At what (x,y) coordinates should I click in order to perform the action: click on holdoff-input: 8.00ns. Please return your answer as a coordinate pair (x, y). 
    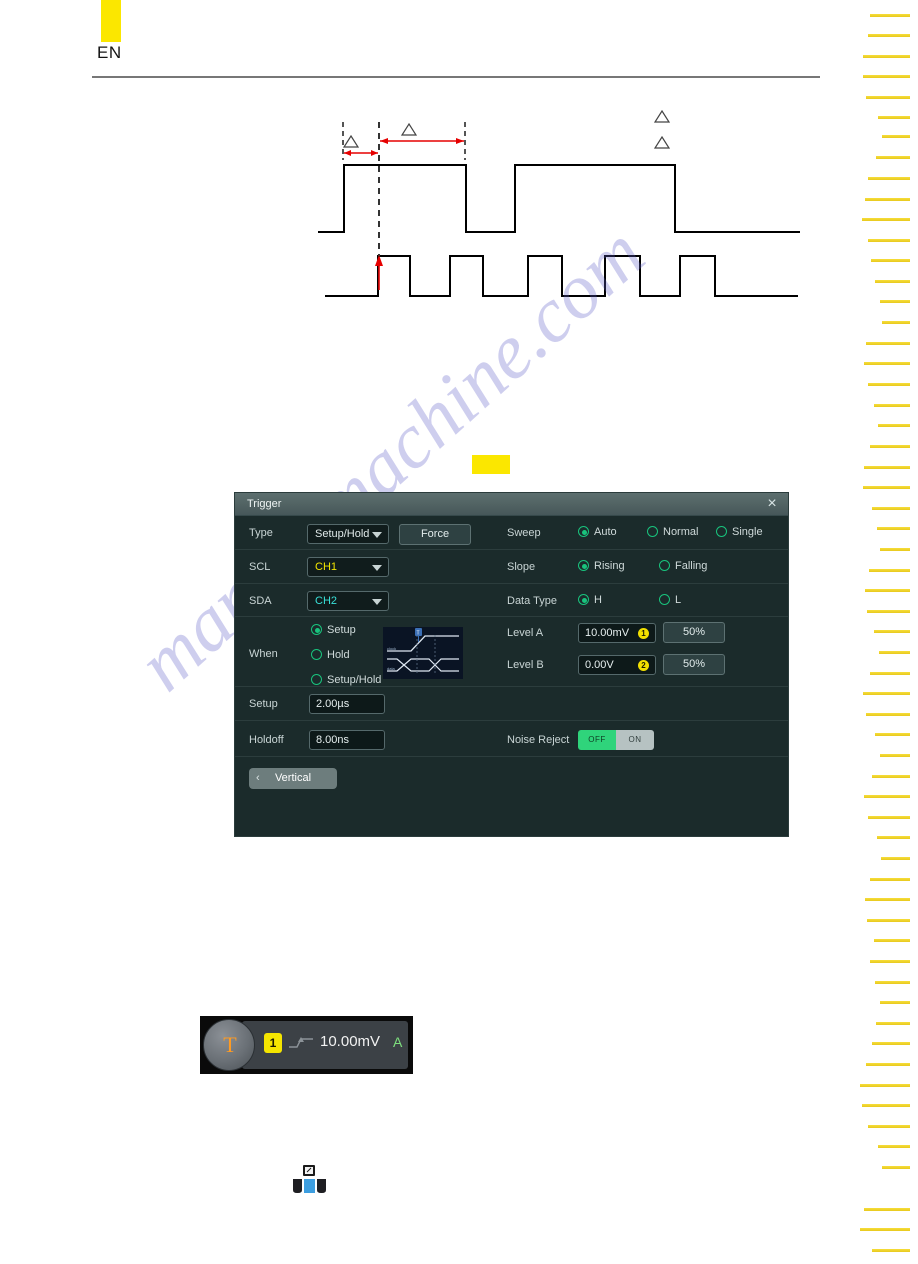
    Looking at the image, I should click on (347, 740).